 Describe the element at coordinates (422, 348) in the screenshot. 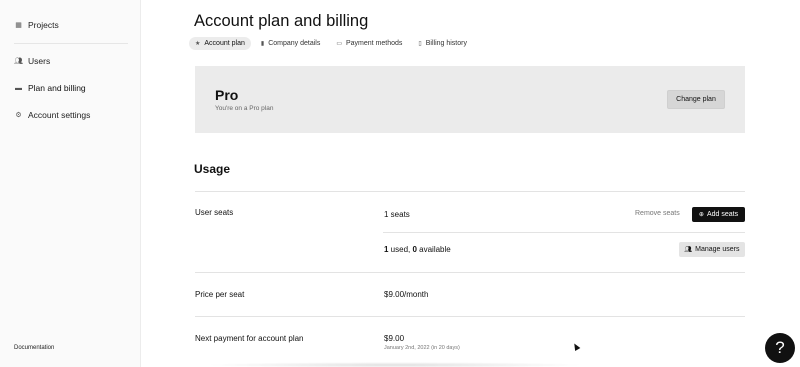

I see `next-payment-date: January 2nd, 2022 (in 20 days)` at that location.